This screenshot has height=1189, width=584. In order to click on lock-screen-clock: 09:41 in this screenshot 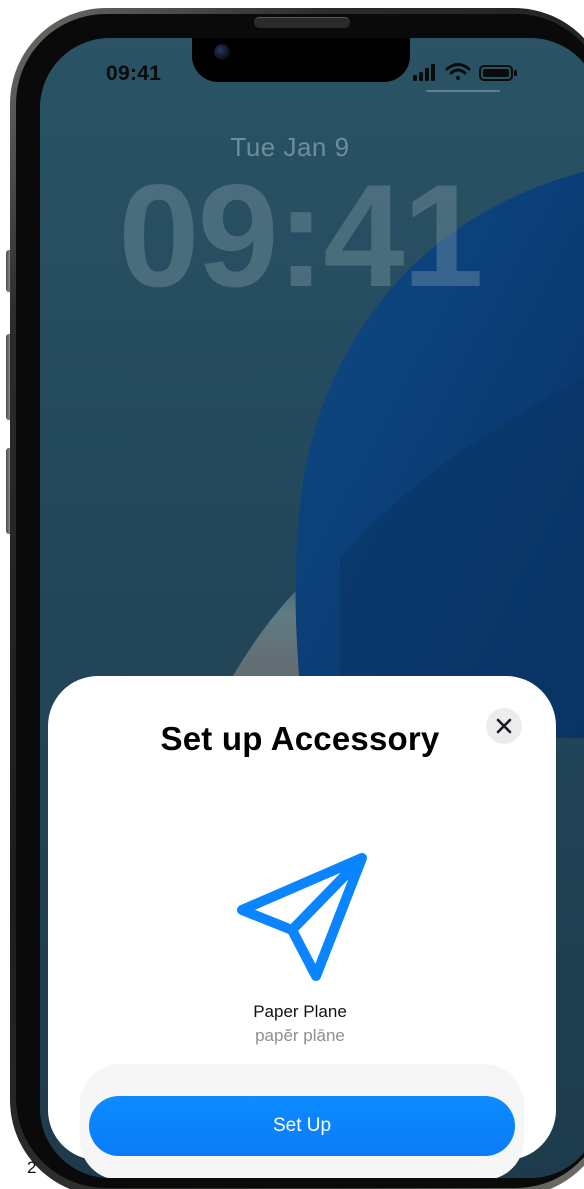, I will do `click(300, 235)`.